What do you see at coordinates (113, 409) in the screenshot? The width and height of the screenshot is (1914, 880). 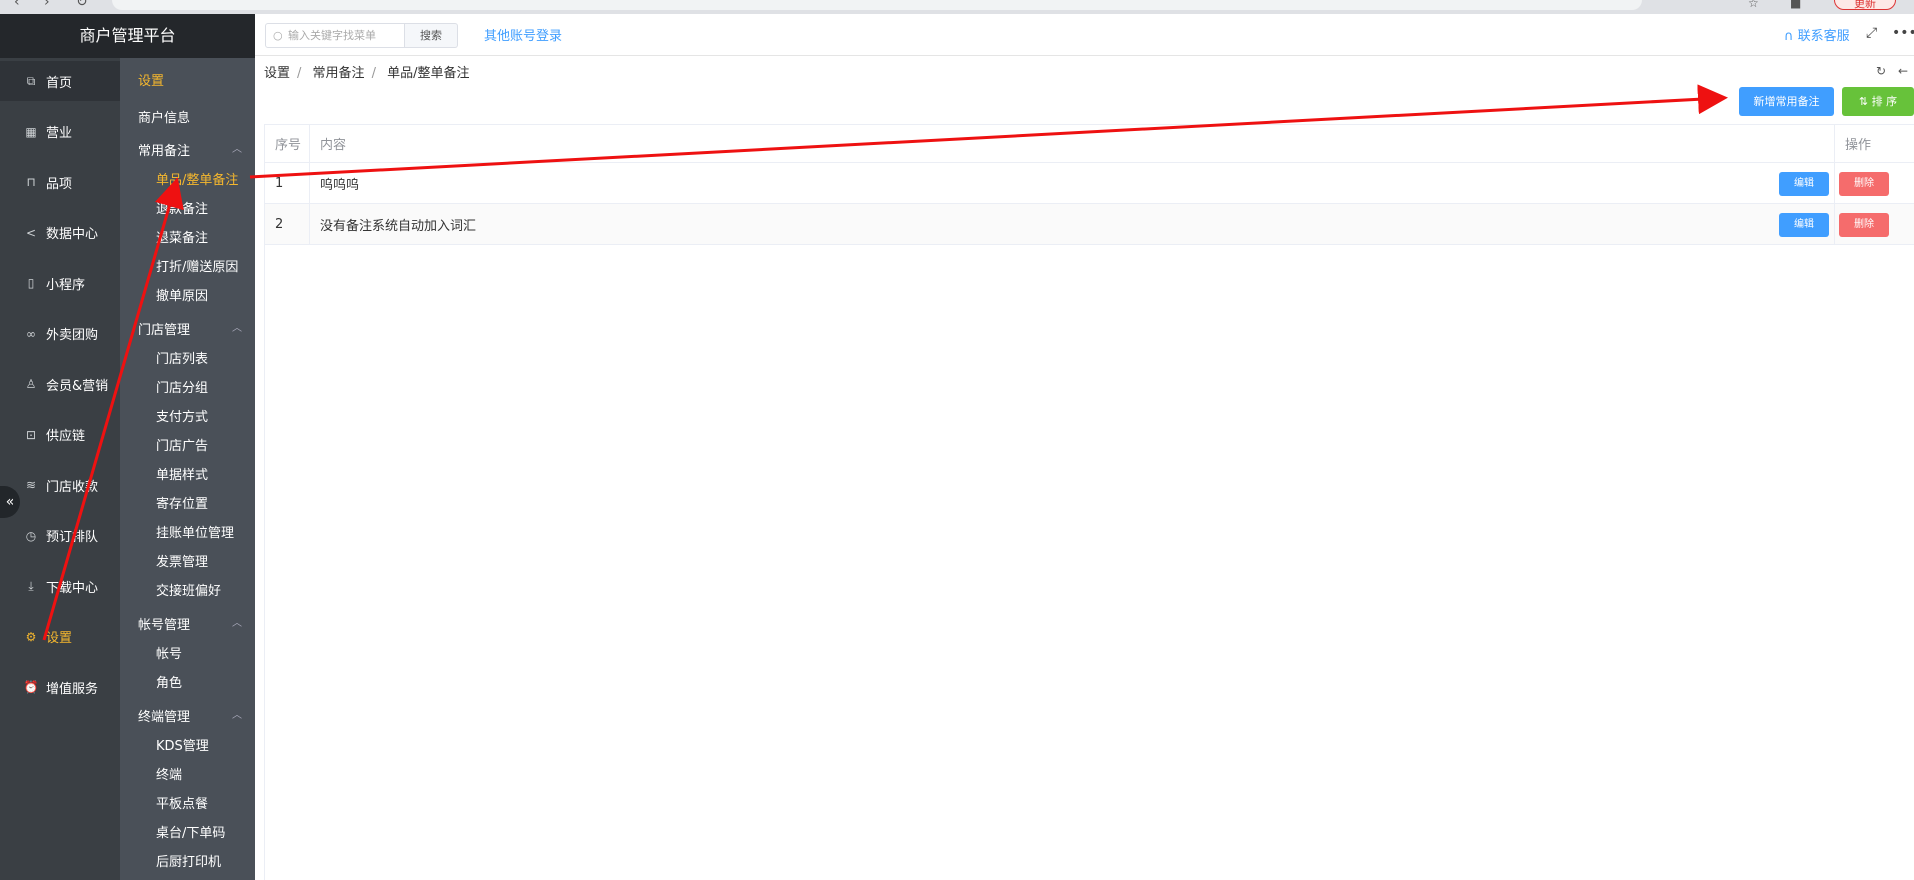 I see `annotation-arrow-to-menu-item` at bounding box center [113, 409].